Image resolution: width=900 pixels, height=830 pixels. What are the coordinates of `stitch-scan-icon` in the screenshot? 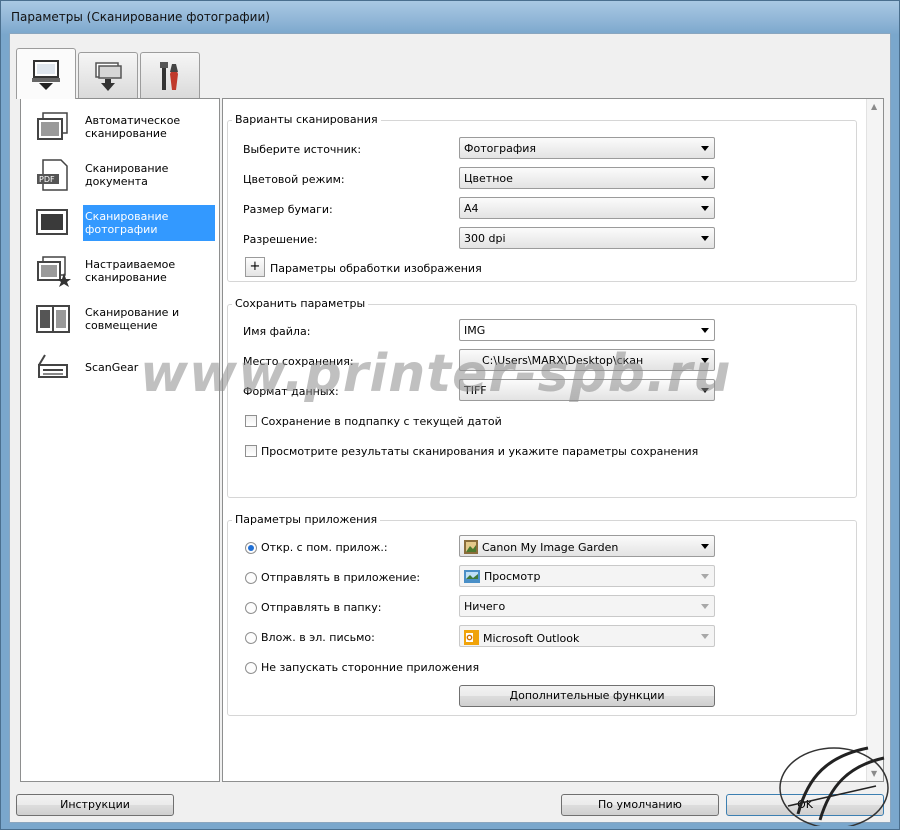 It's located at (53, 319).